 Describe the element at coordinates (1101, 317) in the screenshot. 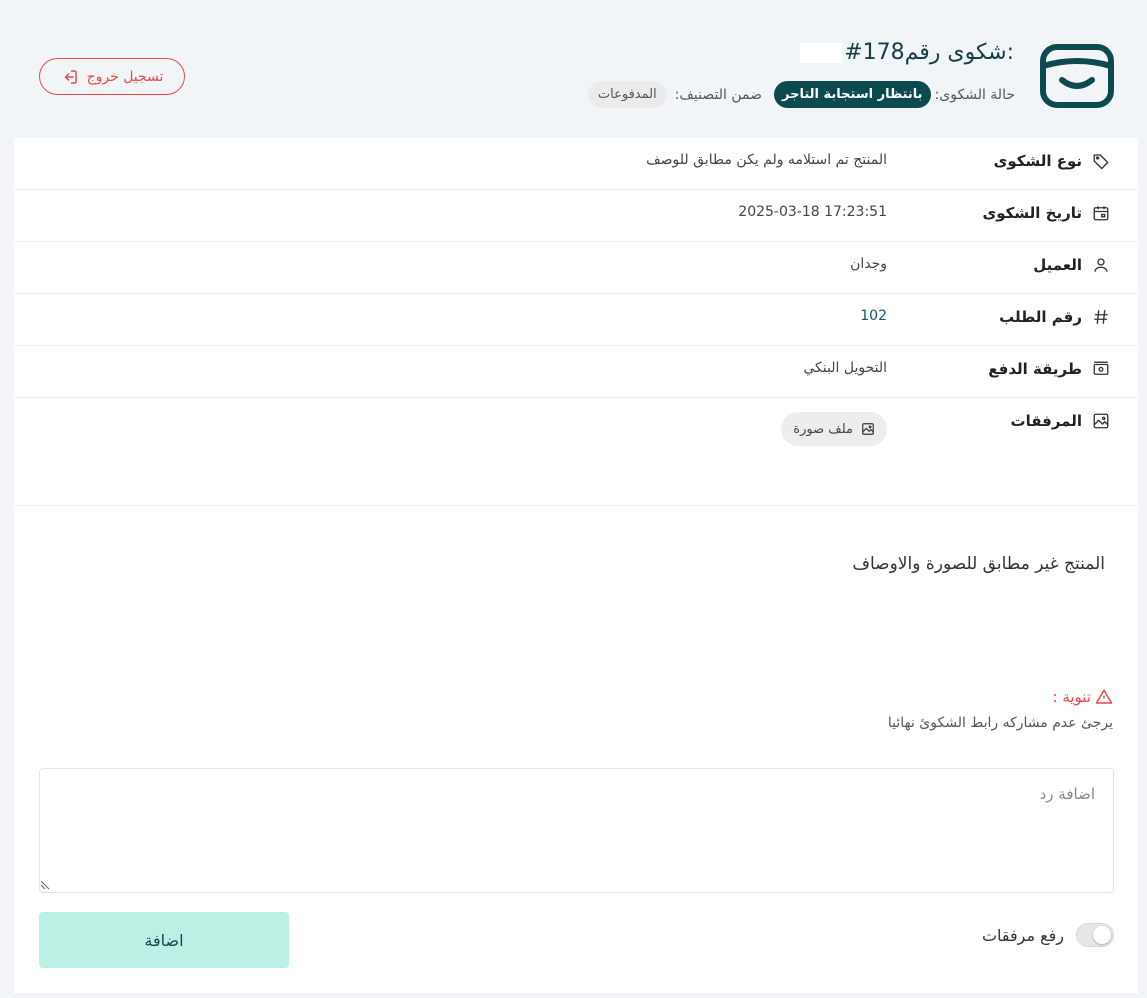

I see `hash-icon` at that location.